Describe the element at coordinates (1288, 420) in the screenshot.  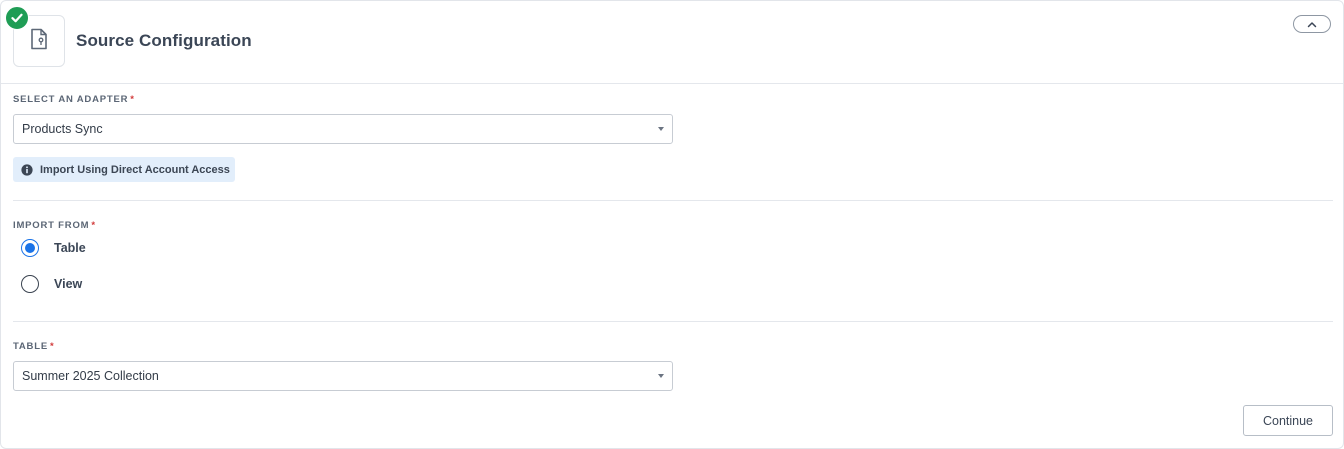
I see `continue-button: Continue` at that location.